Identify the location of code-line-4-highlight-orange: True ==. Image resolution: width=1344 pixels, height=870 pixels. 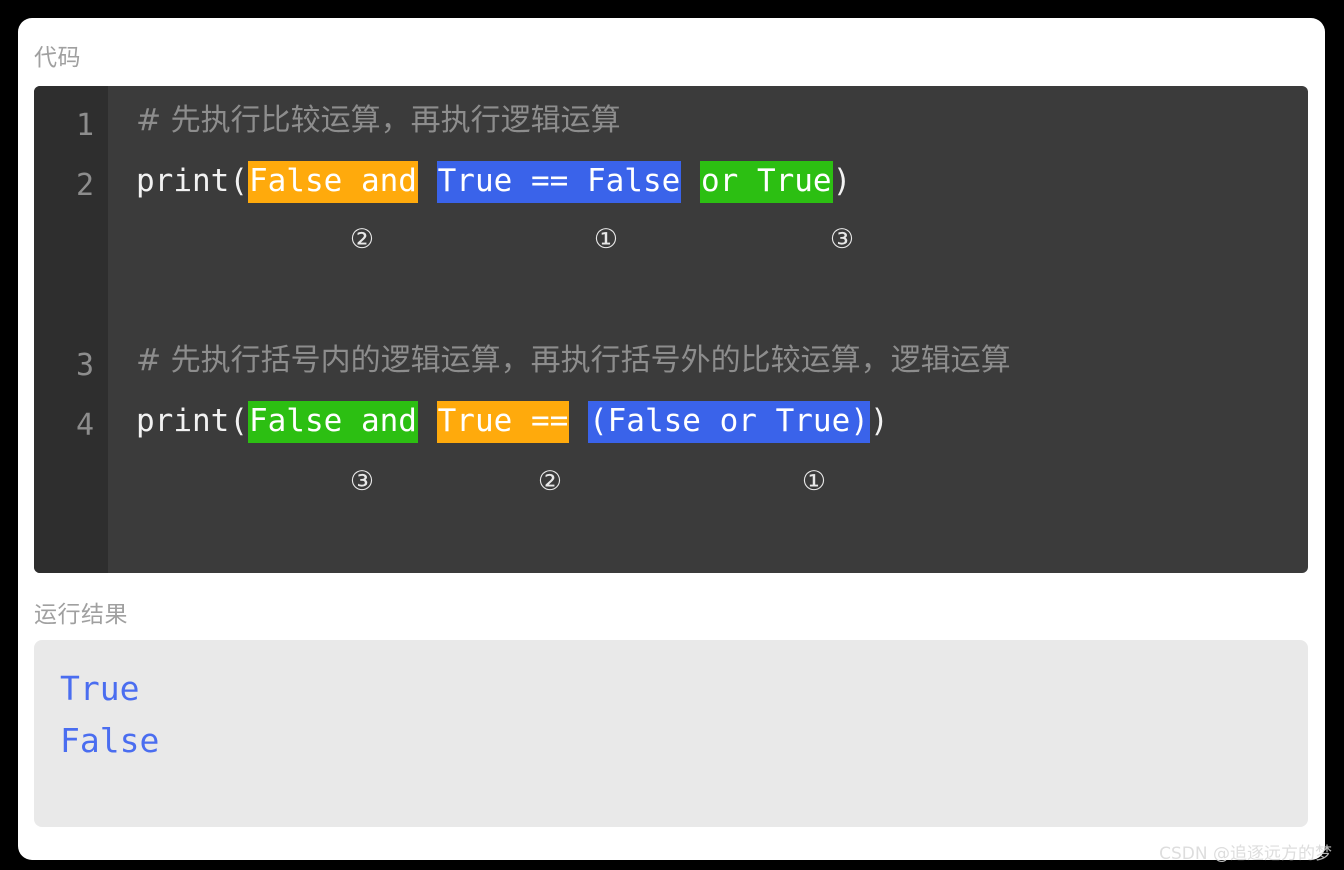
(503, 422).